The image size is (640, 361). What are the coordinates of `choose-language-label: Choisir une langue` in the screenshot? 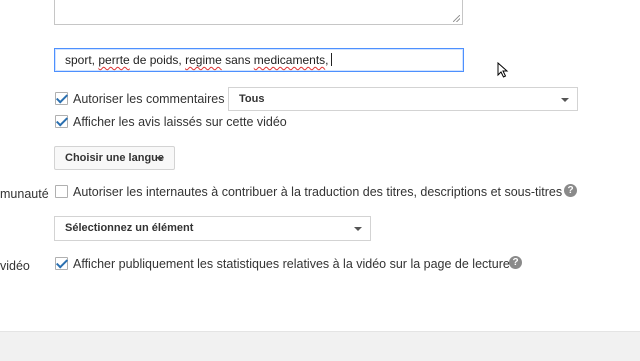 It's located at (115, 158).